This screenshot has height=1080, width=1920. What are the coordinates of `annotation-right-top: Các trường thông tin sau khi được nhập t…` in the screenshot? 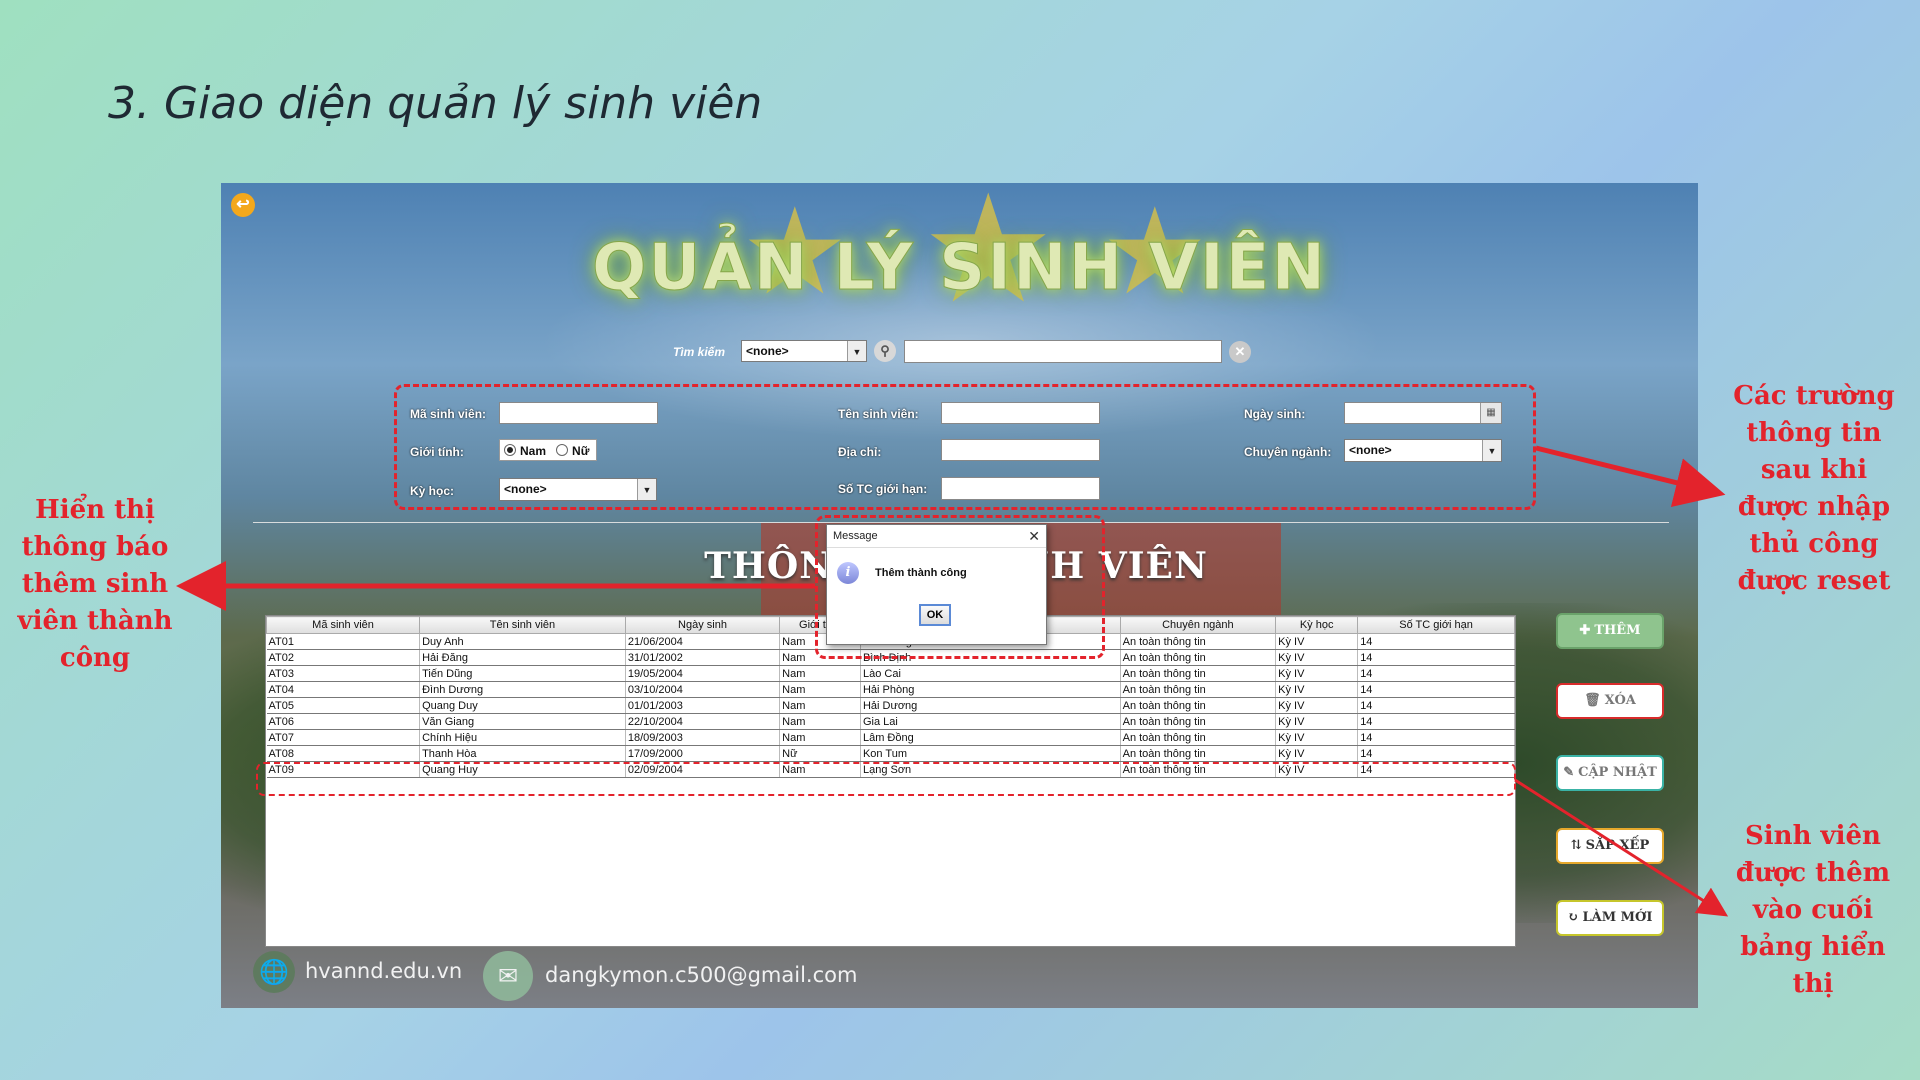 It's located at (1814, 488).